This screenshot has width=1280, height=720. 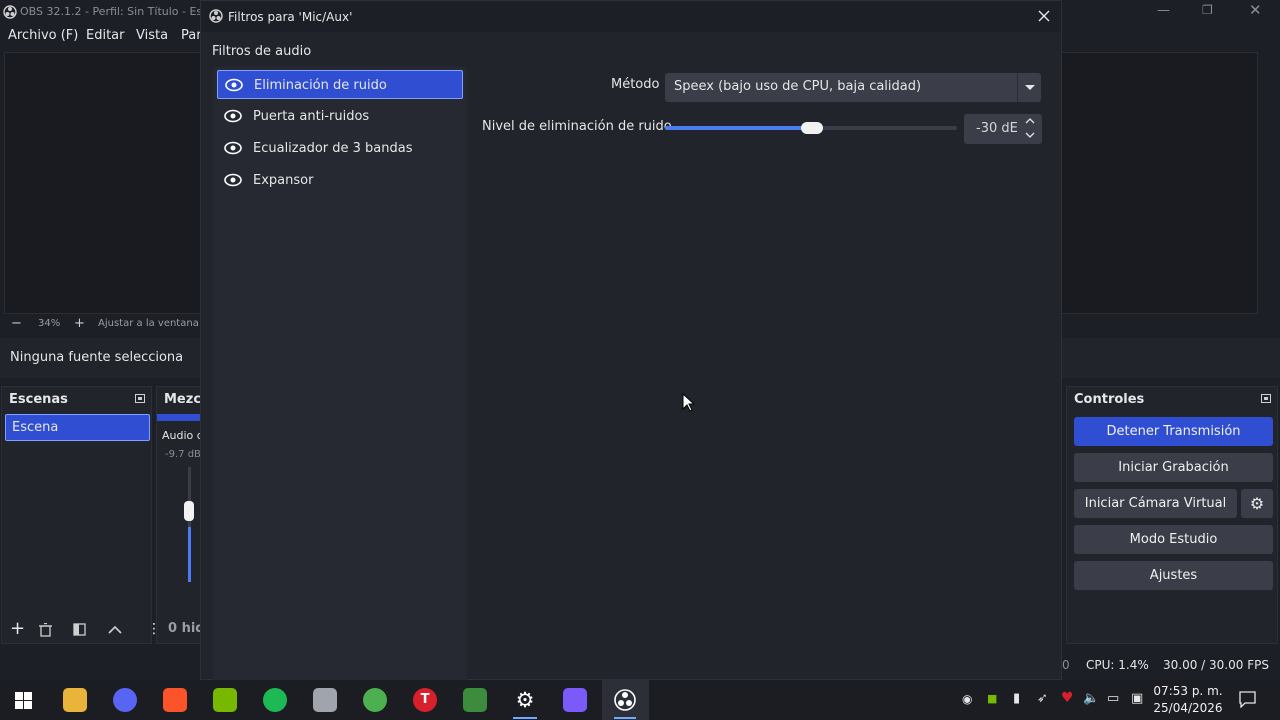 I want to click on mixer-channel-name: Audio d, so click(x=183, y=435).